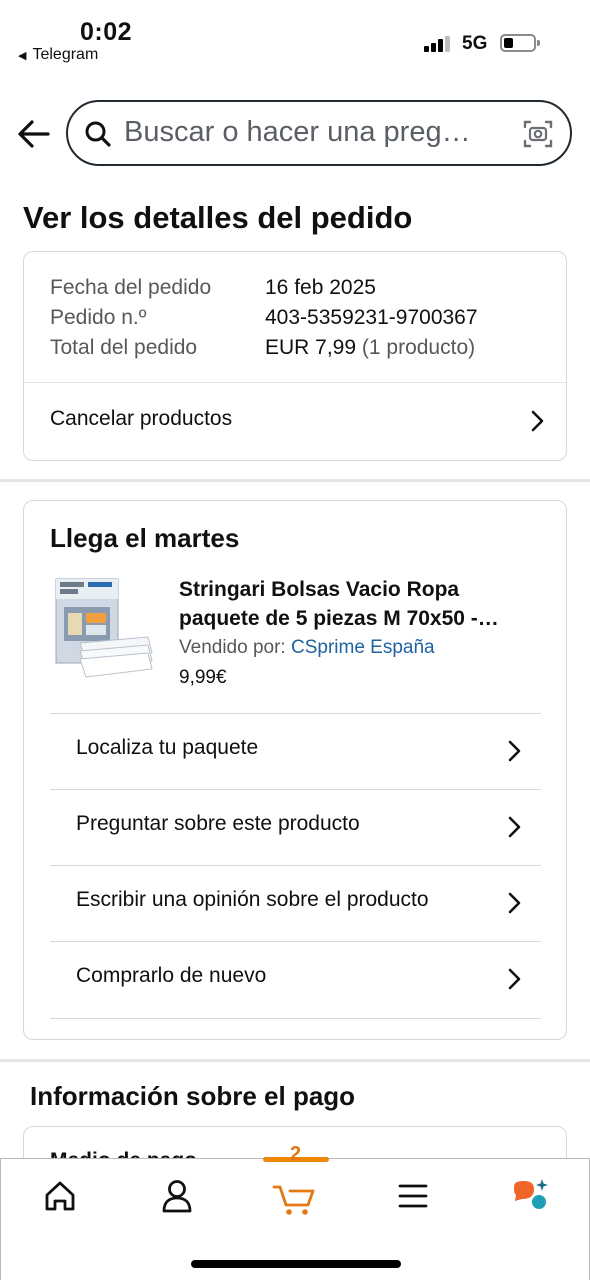 This screenshot has width=590, height=1280. What do you see at coordinates (295, 1196) in the screenshot?
I see `cart-icon` at bounding box center [295, 1196].